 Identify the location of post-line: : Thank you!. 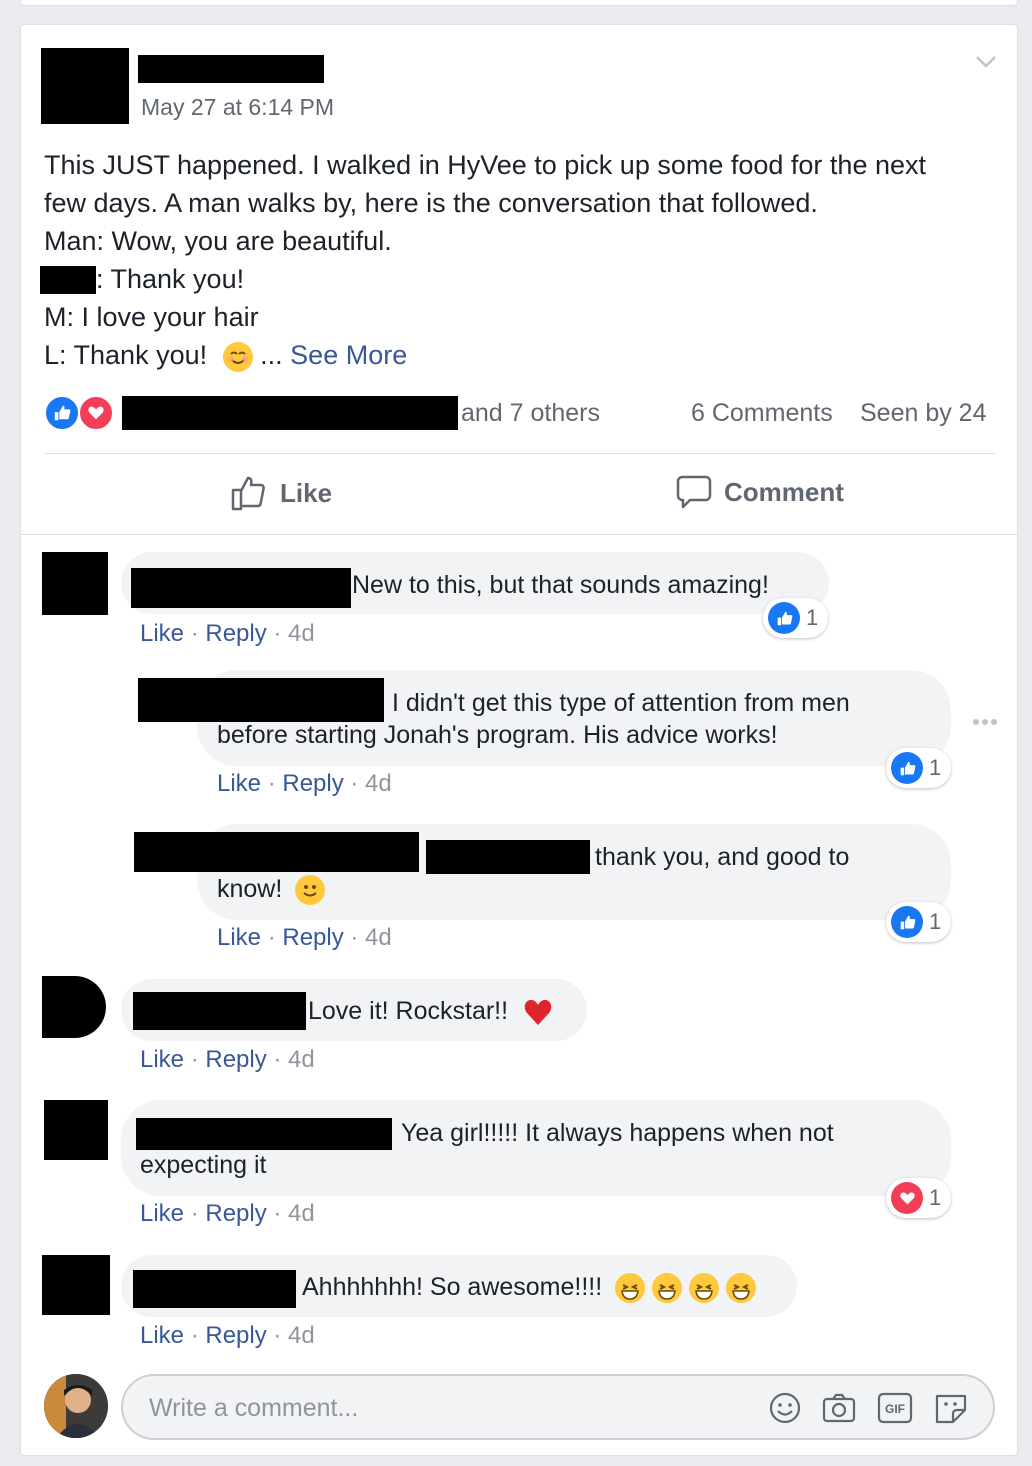
(522, 279).